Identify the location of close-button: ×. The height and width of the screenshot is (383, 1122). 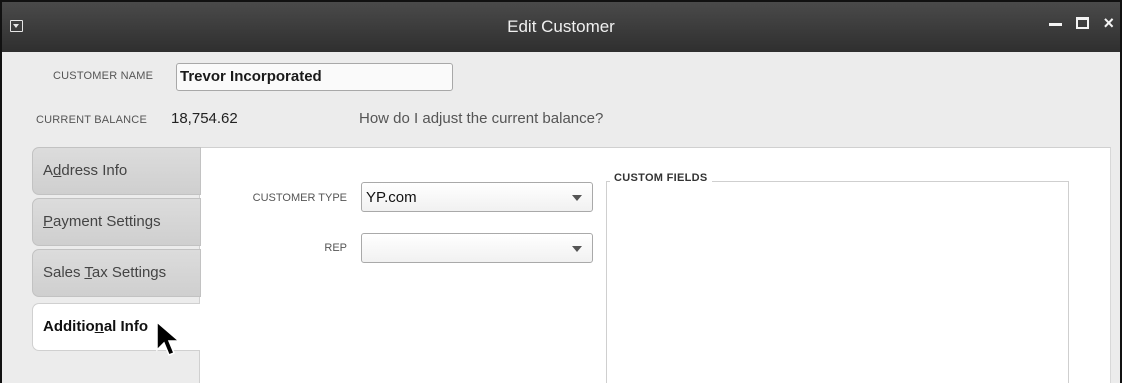
(1108, 23).